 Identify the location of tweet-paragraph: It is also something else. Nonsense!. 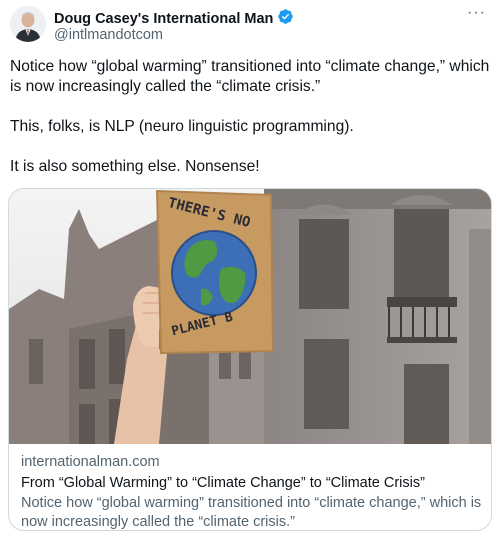
(135, 166).